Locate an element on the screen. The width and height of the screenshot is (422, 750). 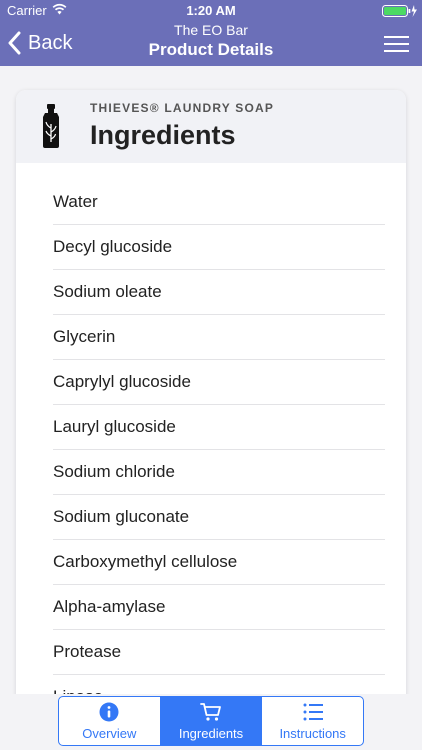
ingredient-item: Sodium oleate is located at coordinates (219, 292).